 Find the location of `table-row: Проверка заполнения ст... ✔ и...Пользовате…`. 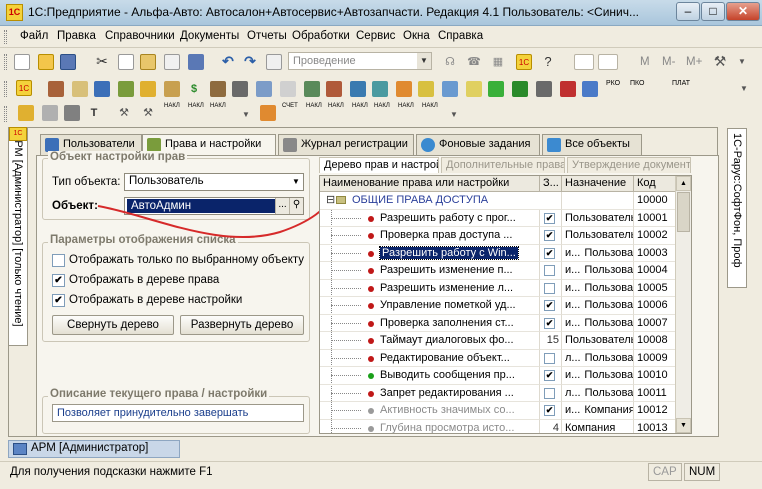

table-row: Проверка заполнения ст... ✔ и...Пользовате… is located at coordinates (505, 323).